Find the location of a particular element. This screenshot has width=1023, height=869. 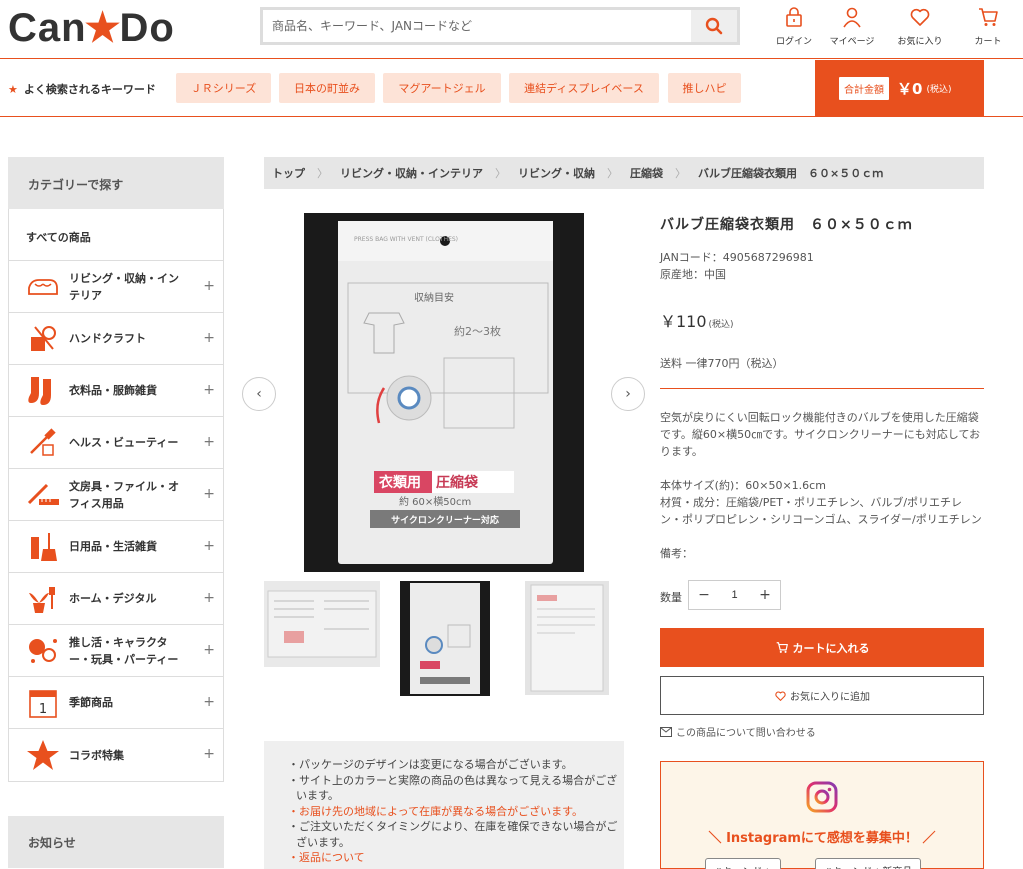

next-image-button: › is located at coordinates (628, 394).